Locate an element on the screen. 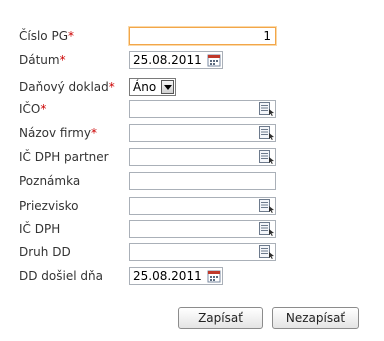  label-druh-dd: Druh DD is located at coordinates (45, 252).